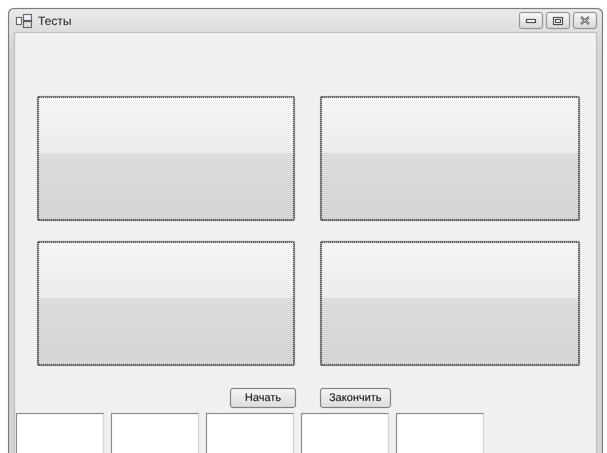 This screenshot has height=453, width=607. I want to click on minimize-button, so click(531, 20).